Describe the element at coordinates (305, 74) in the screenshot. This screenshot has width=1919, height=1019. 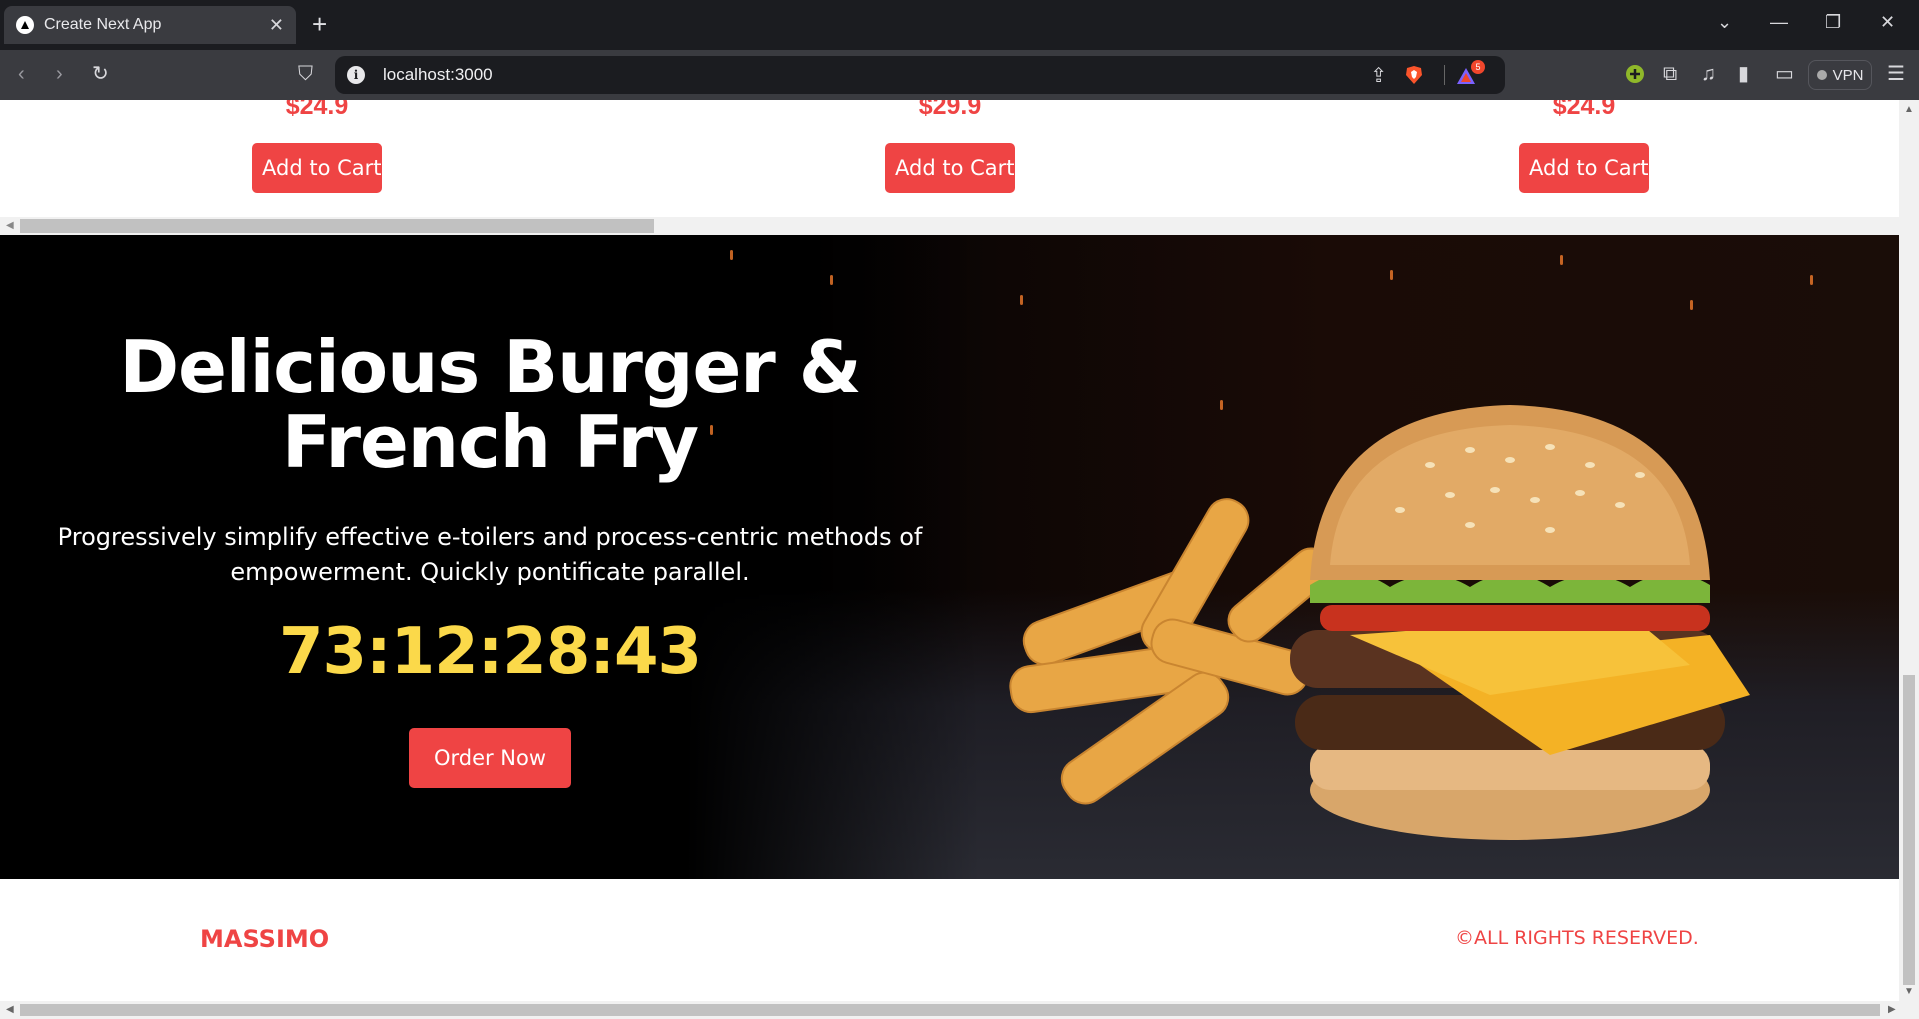
I see `bookmark-icon: ⛉` at that location.